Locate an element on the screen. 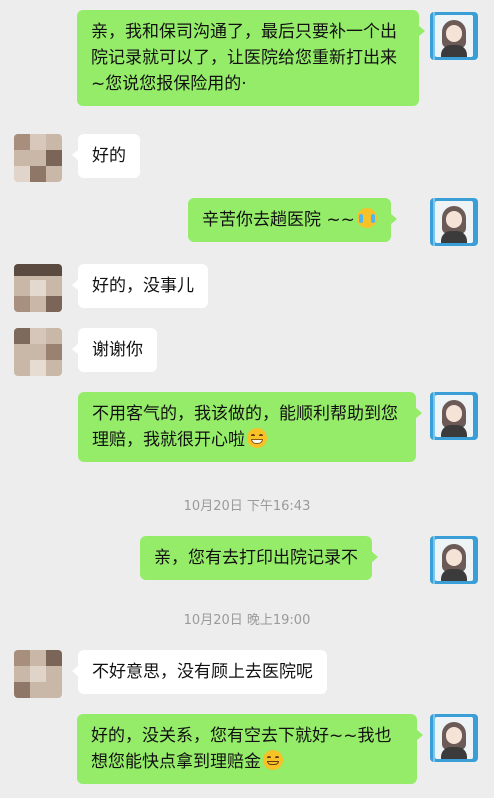 The image size is (494, 798). message-text: 好的，没事儿 is located at coordinates (143, 286).